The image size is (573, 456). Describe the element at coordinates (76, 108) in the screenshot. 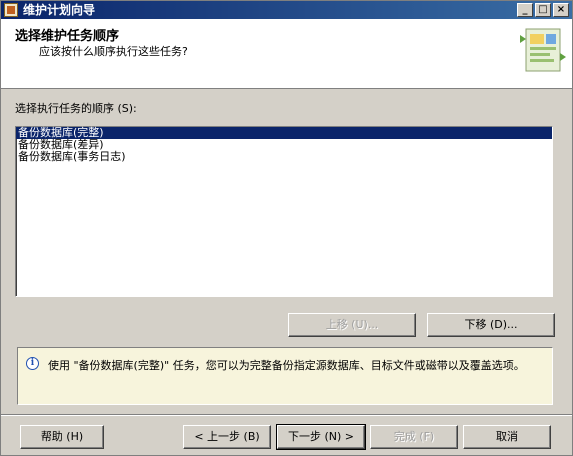

I see `task-order-label: 选择执行任务的顺序 (S):` at that location.